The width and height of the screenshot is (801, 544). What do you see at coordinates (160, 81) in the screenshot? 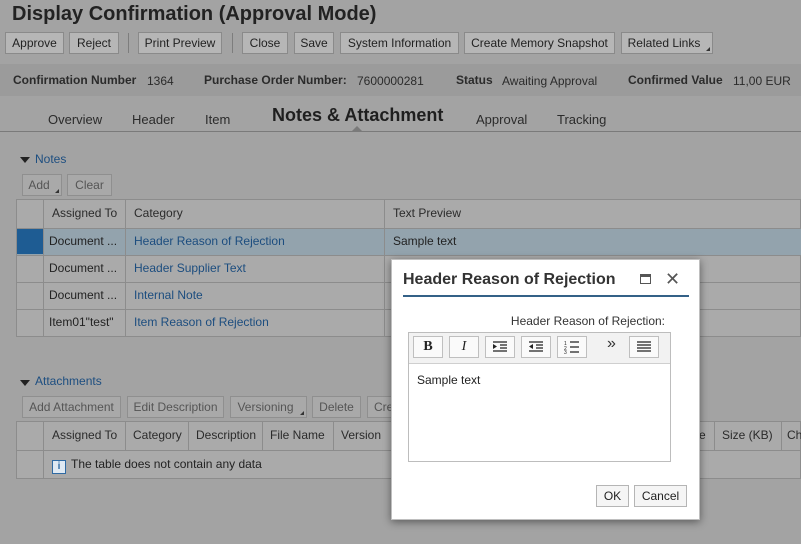
I see `confirmation-number-value: 1364` at bounding box center [160, 81].